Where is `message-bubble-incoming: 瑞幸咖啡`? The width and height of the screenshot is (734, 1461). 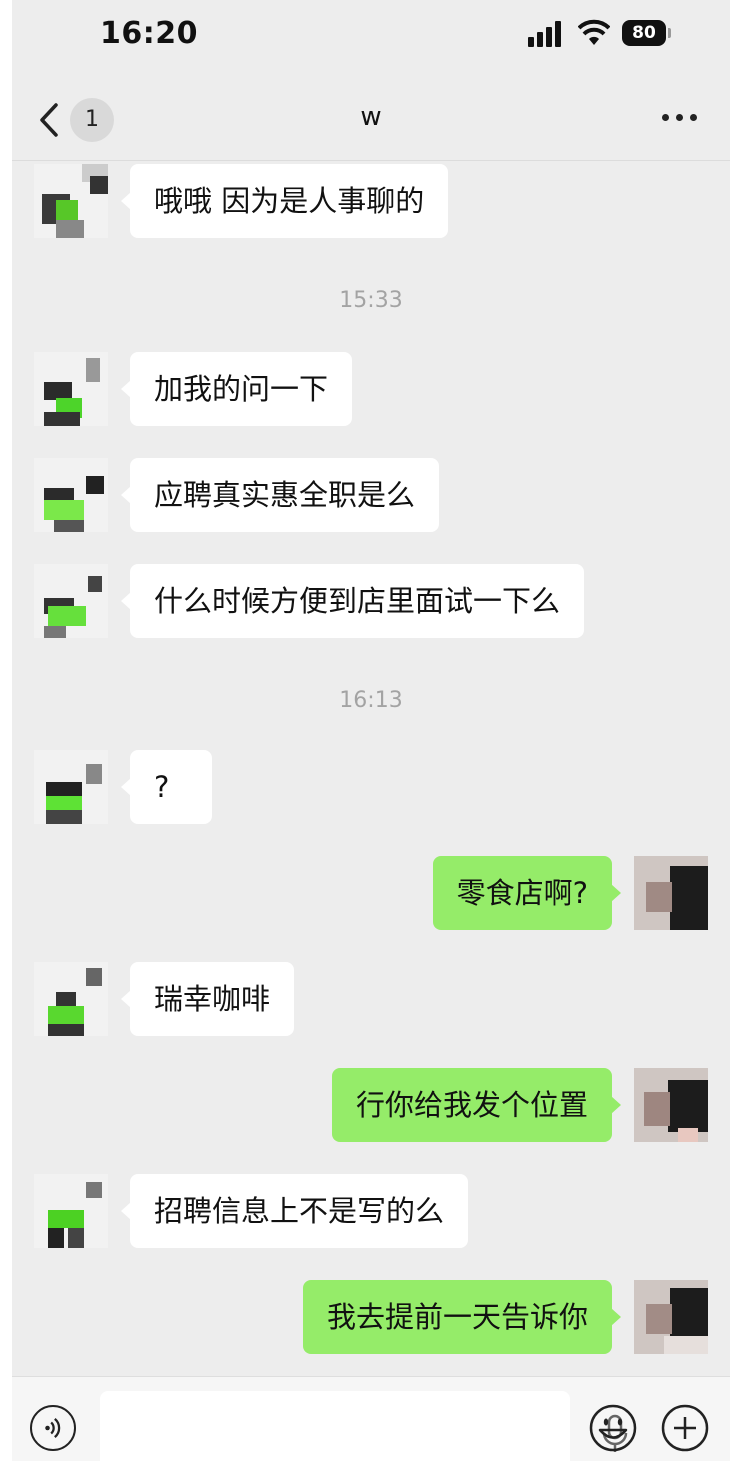
message-bubble-incoming: 瑞幸咖啡 is located at coordinates (207, 999).